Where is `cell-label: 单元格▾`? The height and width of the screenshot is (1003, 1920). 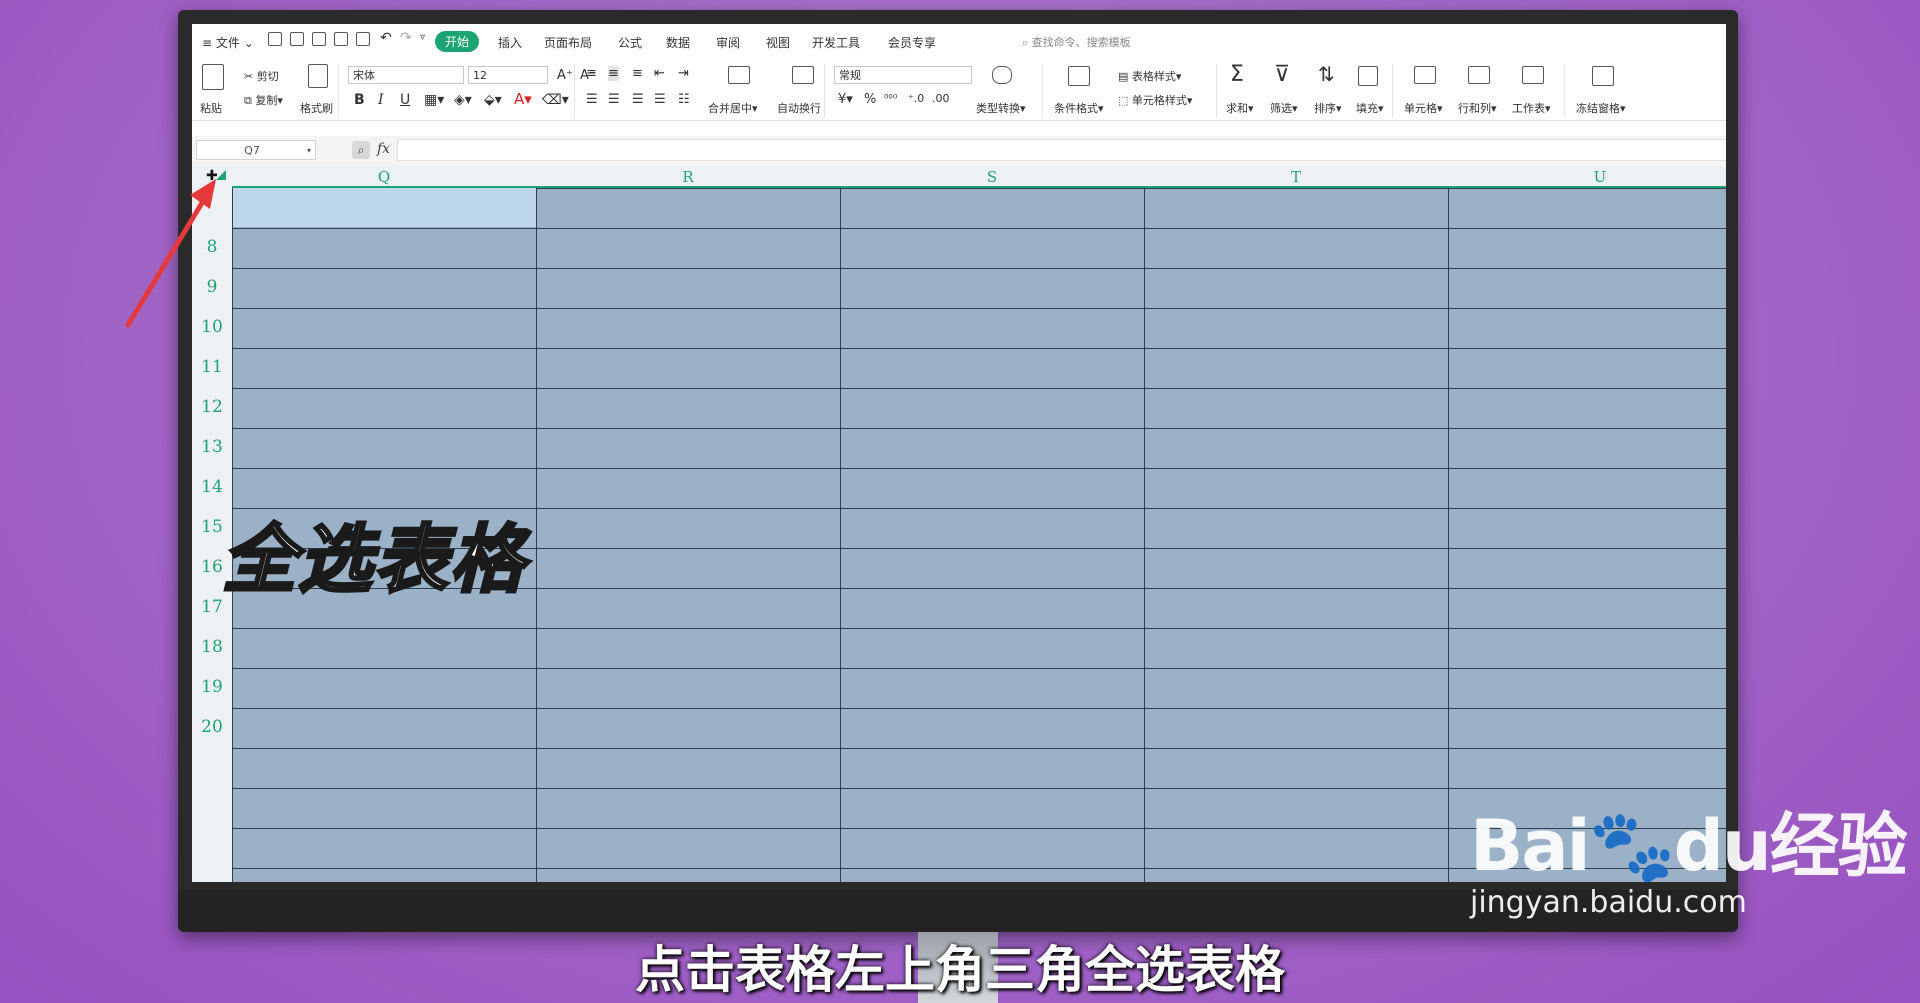
cell-label: 单元格▾ is located at coordinates (1423, 108).